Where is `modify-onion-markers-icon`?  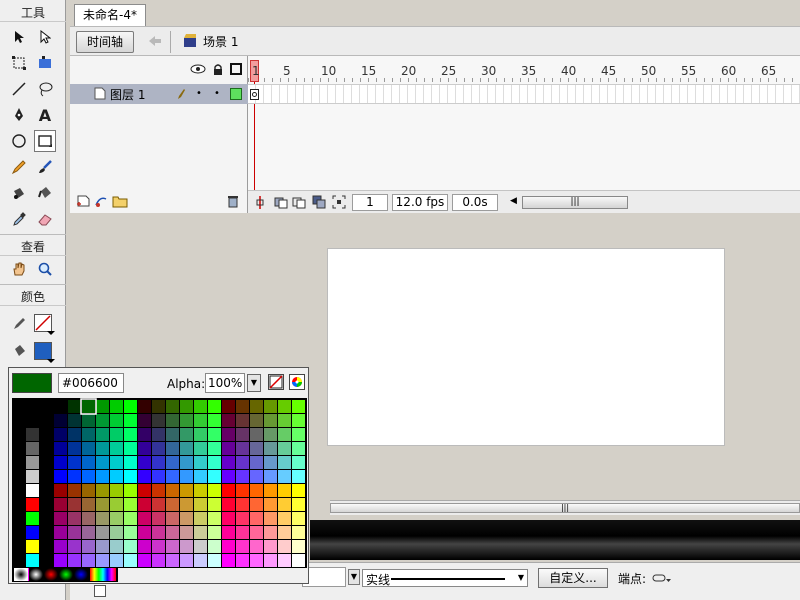 modify-onion-markers-icon is located at coordinates (339, 203).